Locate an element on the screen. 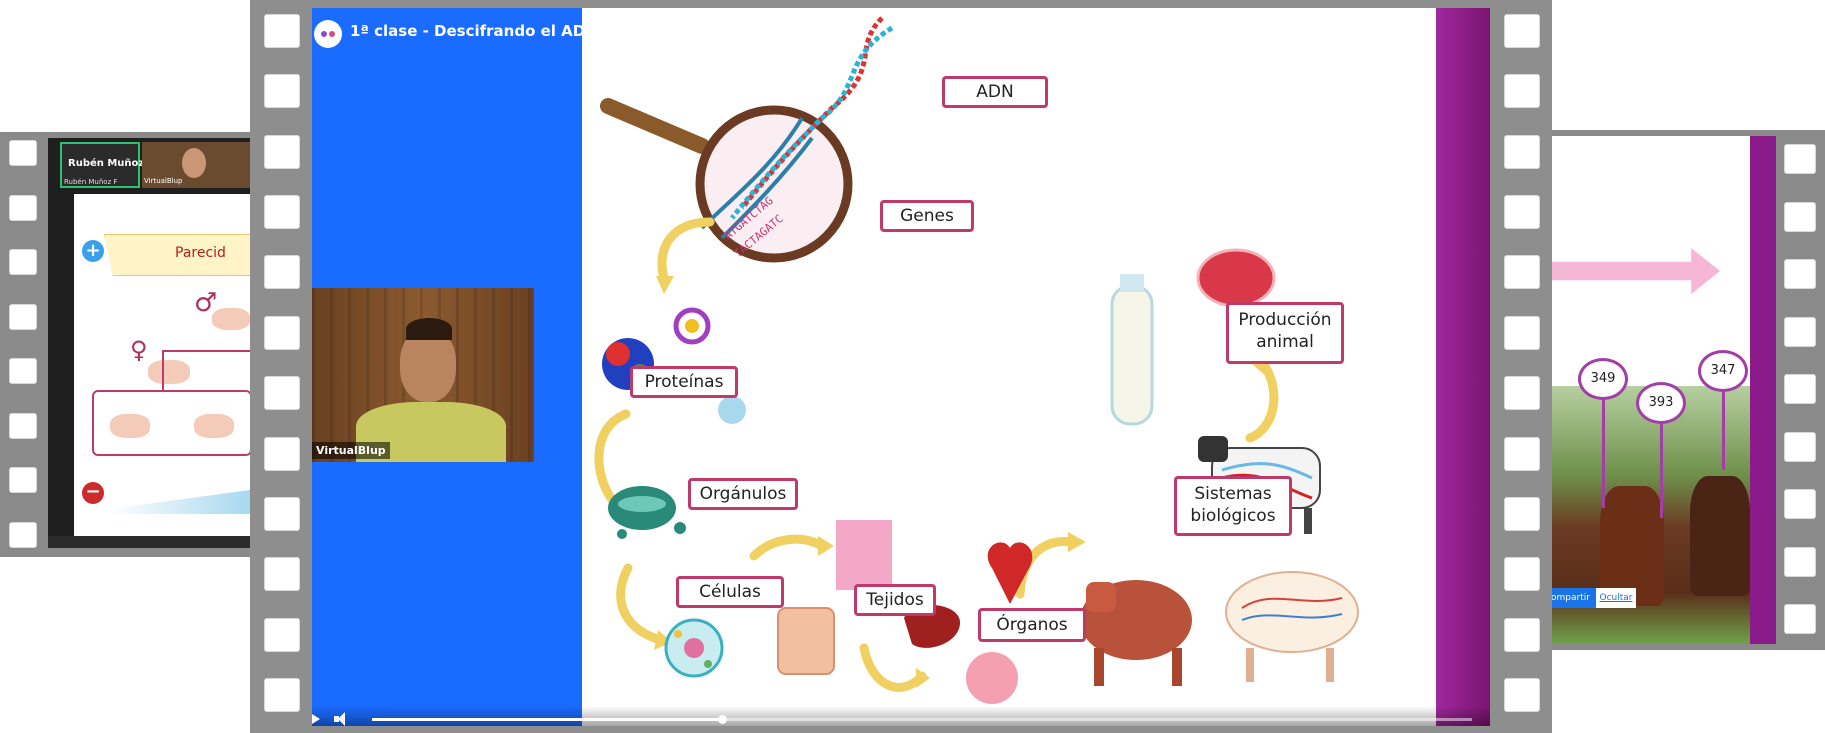 This screenshot has height=733, width=1825. player-controls is located at coordinates (901, 716).